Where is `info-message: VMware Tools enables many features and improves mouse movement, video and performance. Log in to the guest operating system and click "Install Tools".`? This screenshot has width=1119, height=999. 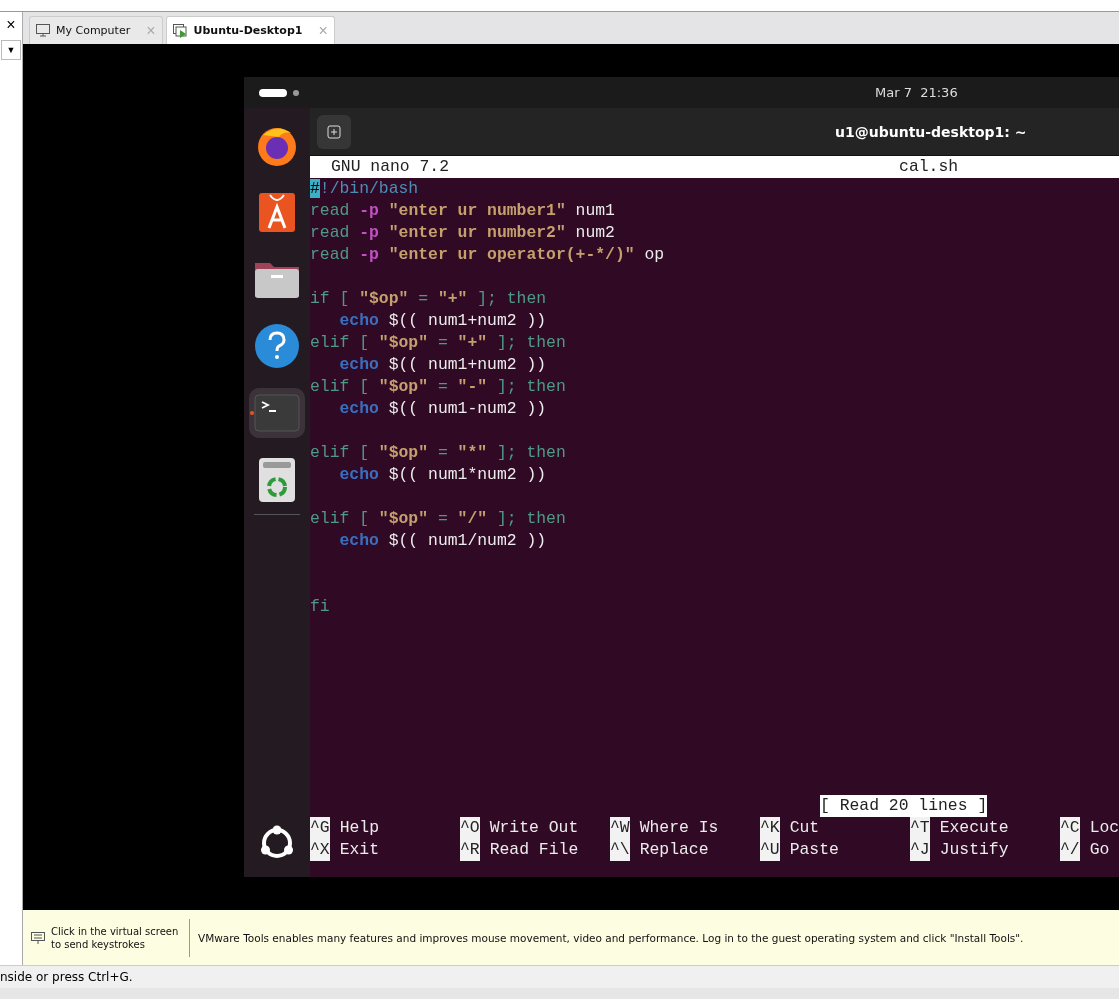
info-message: VMware Tools enables many features and improves mouse movement, video and performance. Log in to the guest operating system and click "Install Tools". is located at coordinates (611, 937).